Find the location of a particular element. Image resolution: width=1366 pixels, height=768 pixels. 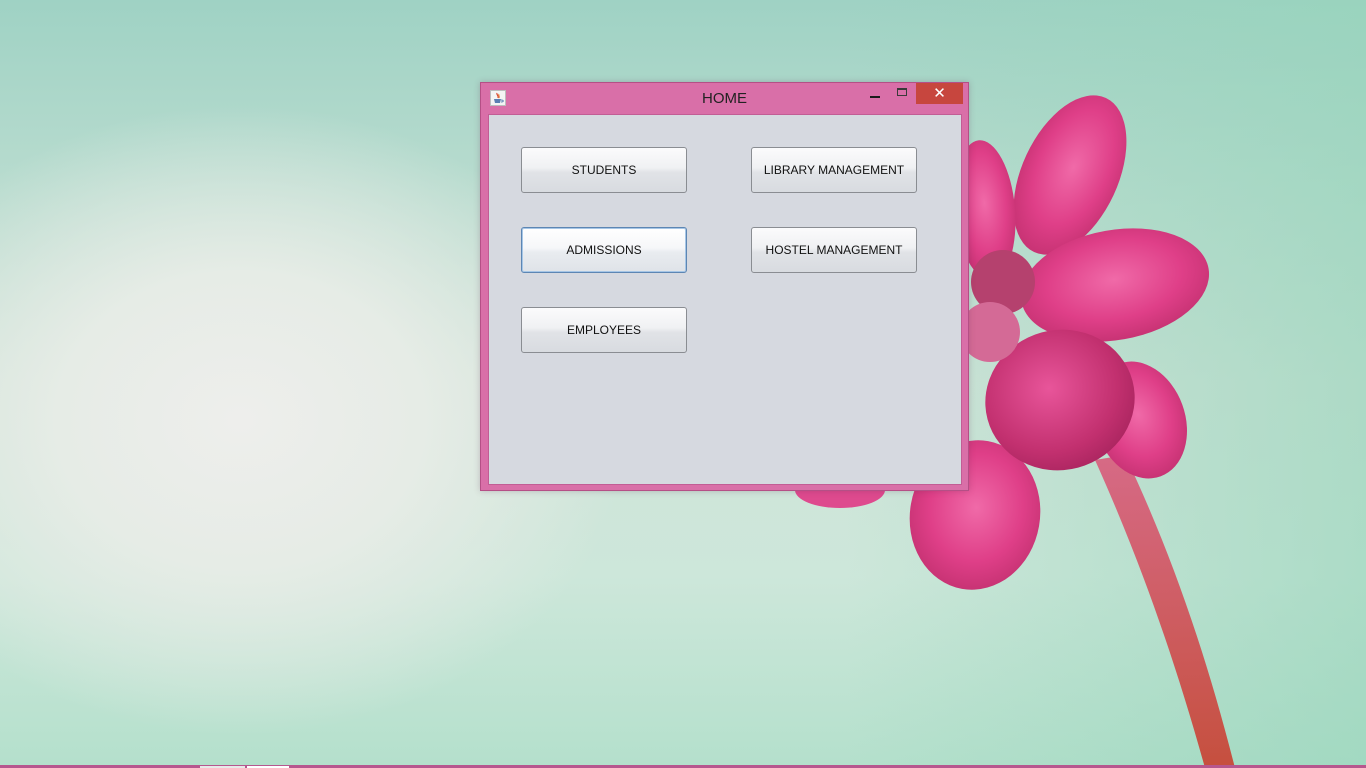

library-management-button: LIBRARY MANAGEMENT is located at coordinates (834, 170).